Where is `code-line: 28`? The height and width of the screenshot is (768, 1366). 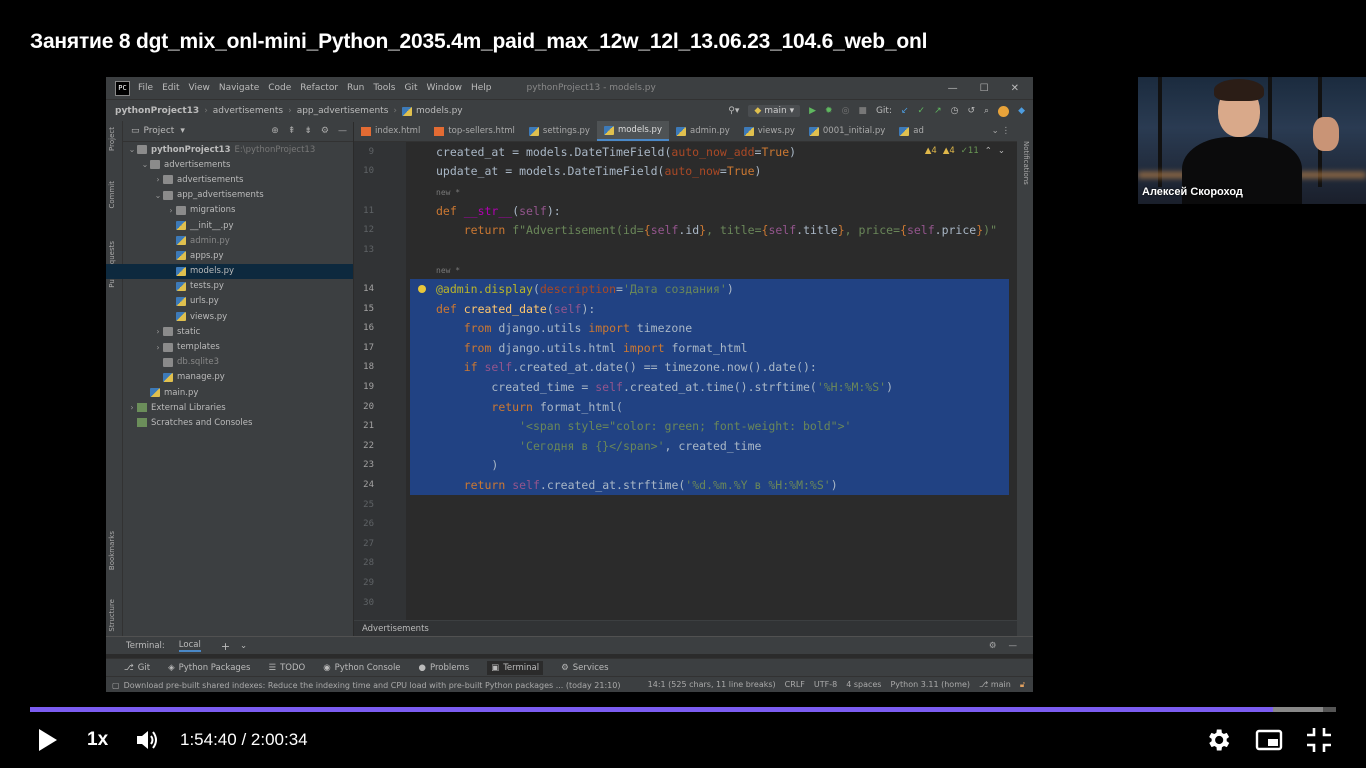 code-line: 28 is located at coordinates (685, 564).